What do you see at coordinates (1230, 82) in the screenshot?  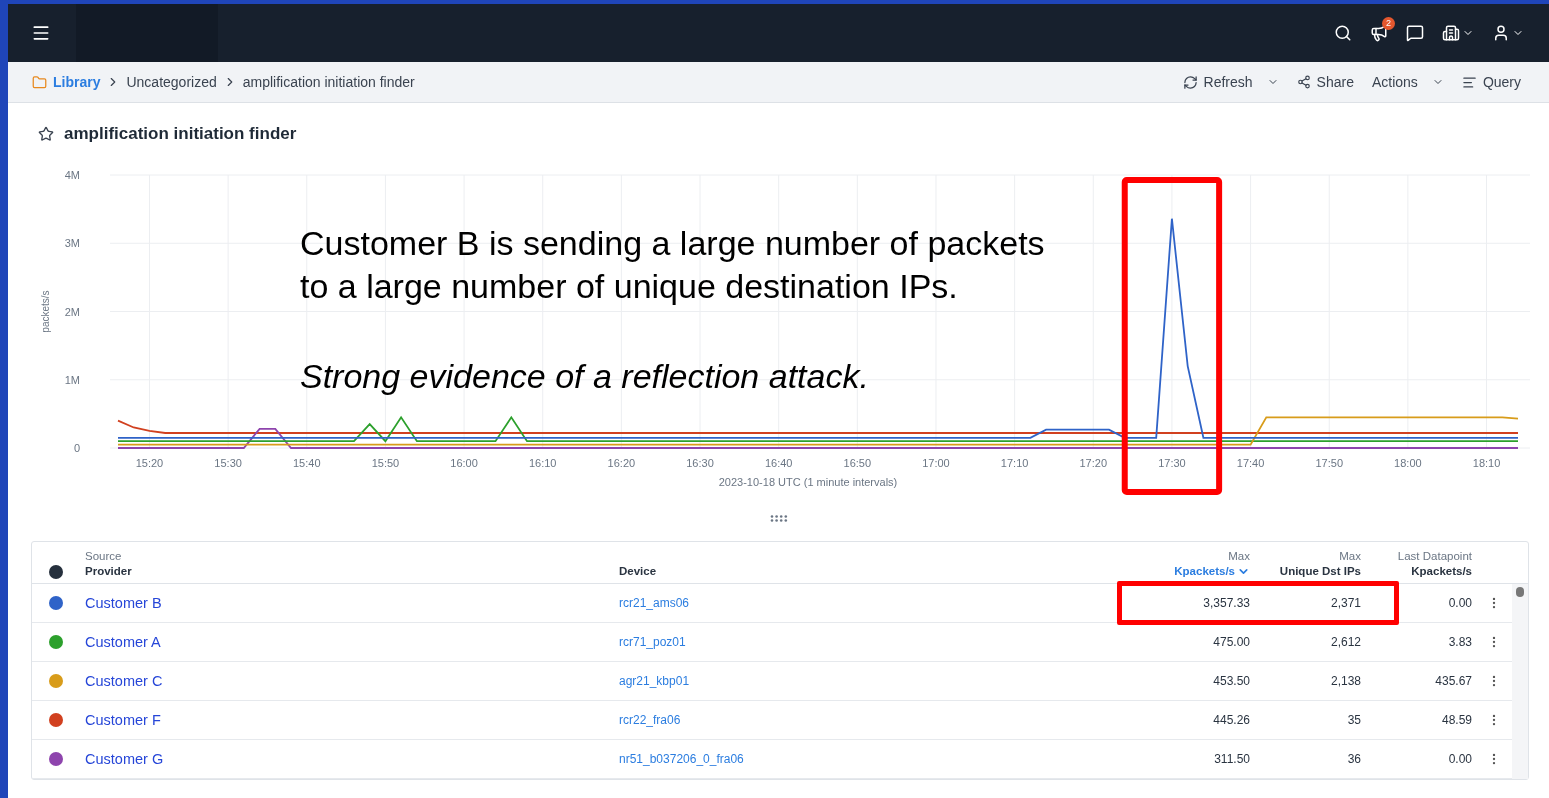 I see `toolbar-button: Refresh` at bounding box center [1230, 82].